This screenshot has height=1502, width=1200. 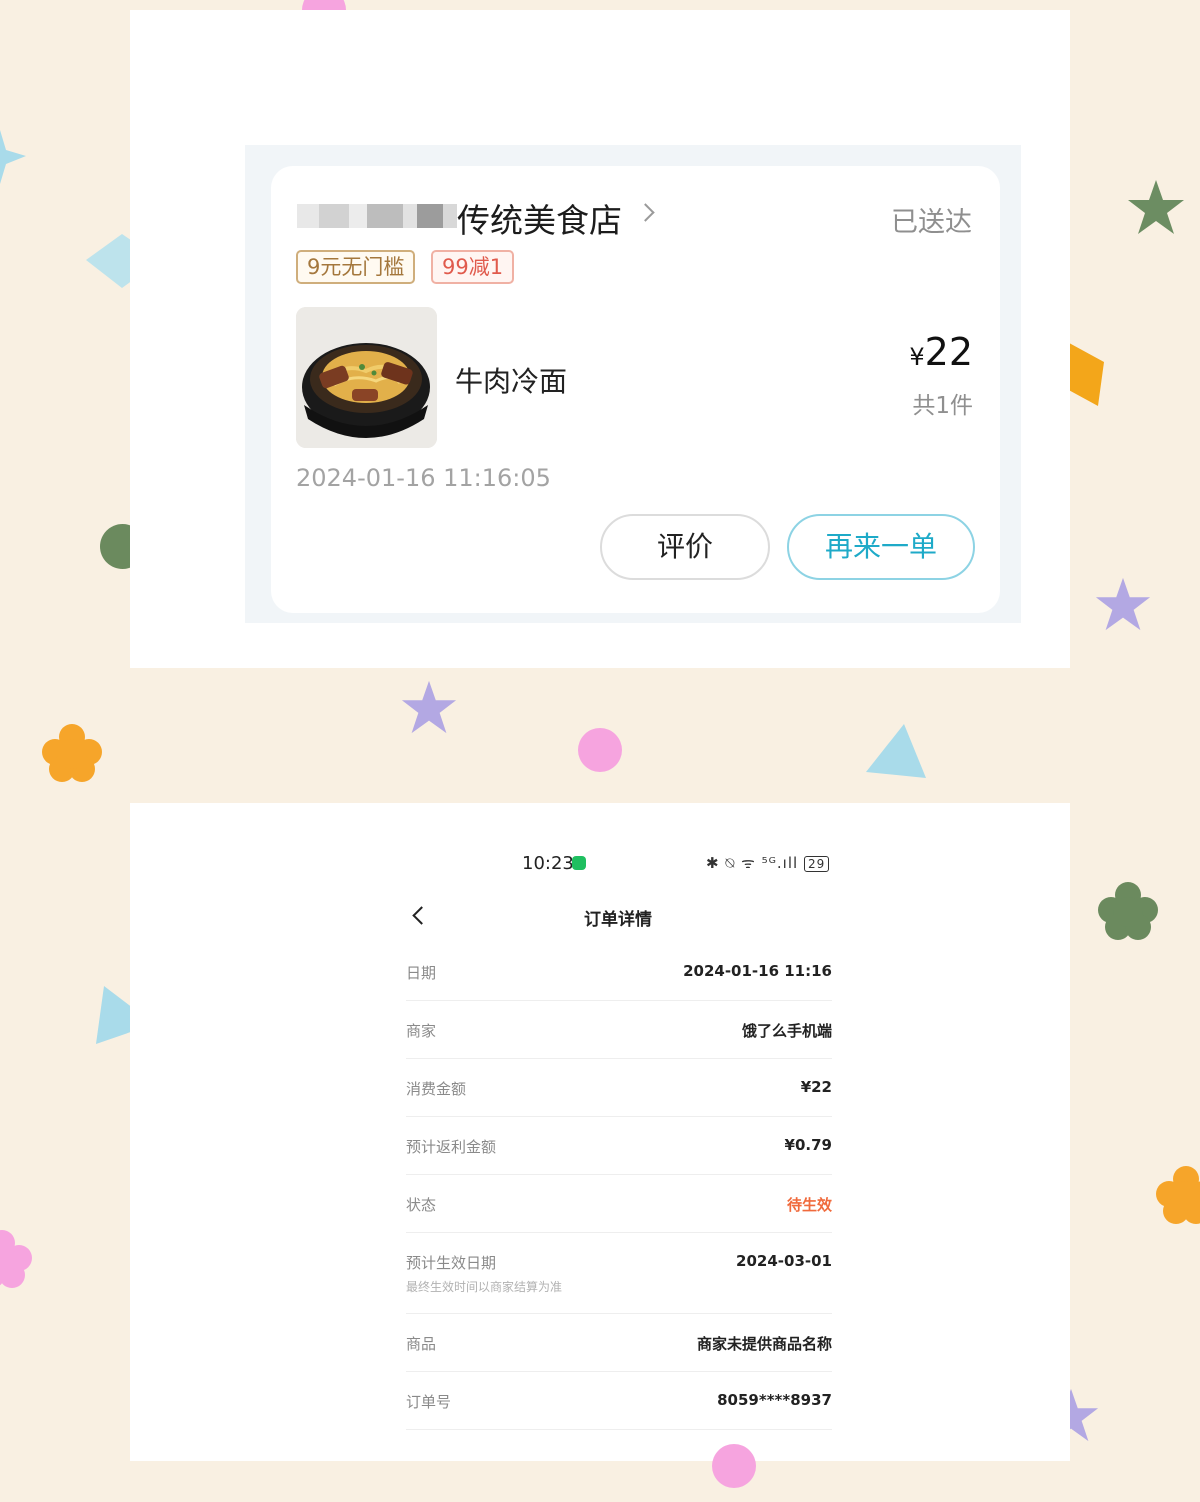 What do you see at coordinates (619, 972) in the screenshot?
I see `detail-row-date: 日期 2024-01-16 11:16` at bounding box center [619, 972].